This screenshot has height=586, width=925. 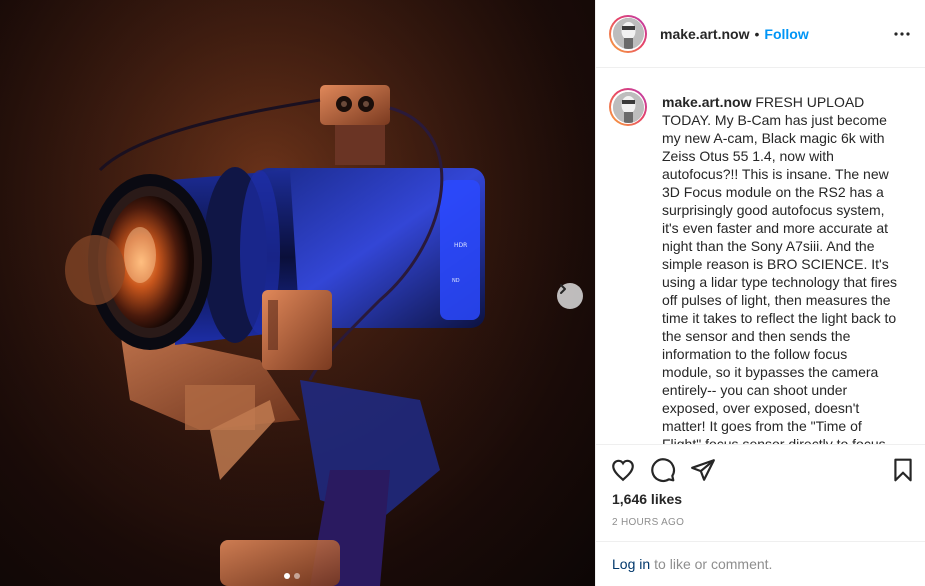 I want to click on login-prompt-text: to like or comment., so click(x=713, y=564).